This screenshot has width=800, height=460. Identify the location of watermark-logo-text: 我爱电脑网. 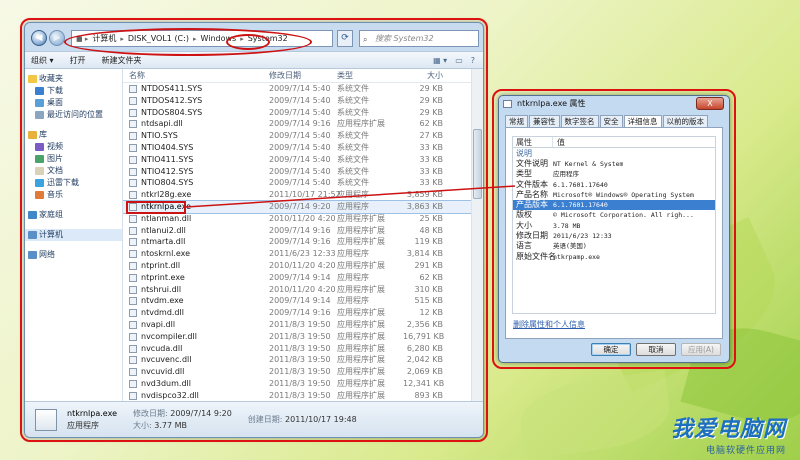
(728, 429).